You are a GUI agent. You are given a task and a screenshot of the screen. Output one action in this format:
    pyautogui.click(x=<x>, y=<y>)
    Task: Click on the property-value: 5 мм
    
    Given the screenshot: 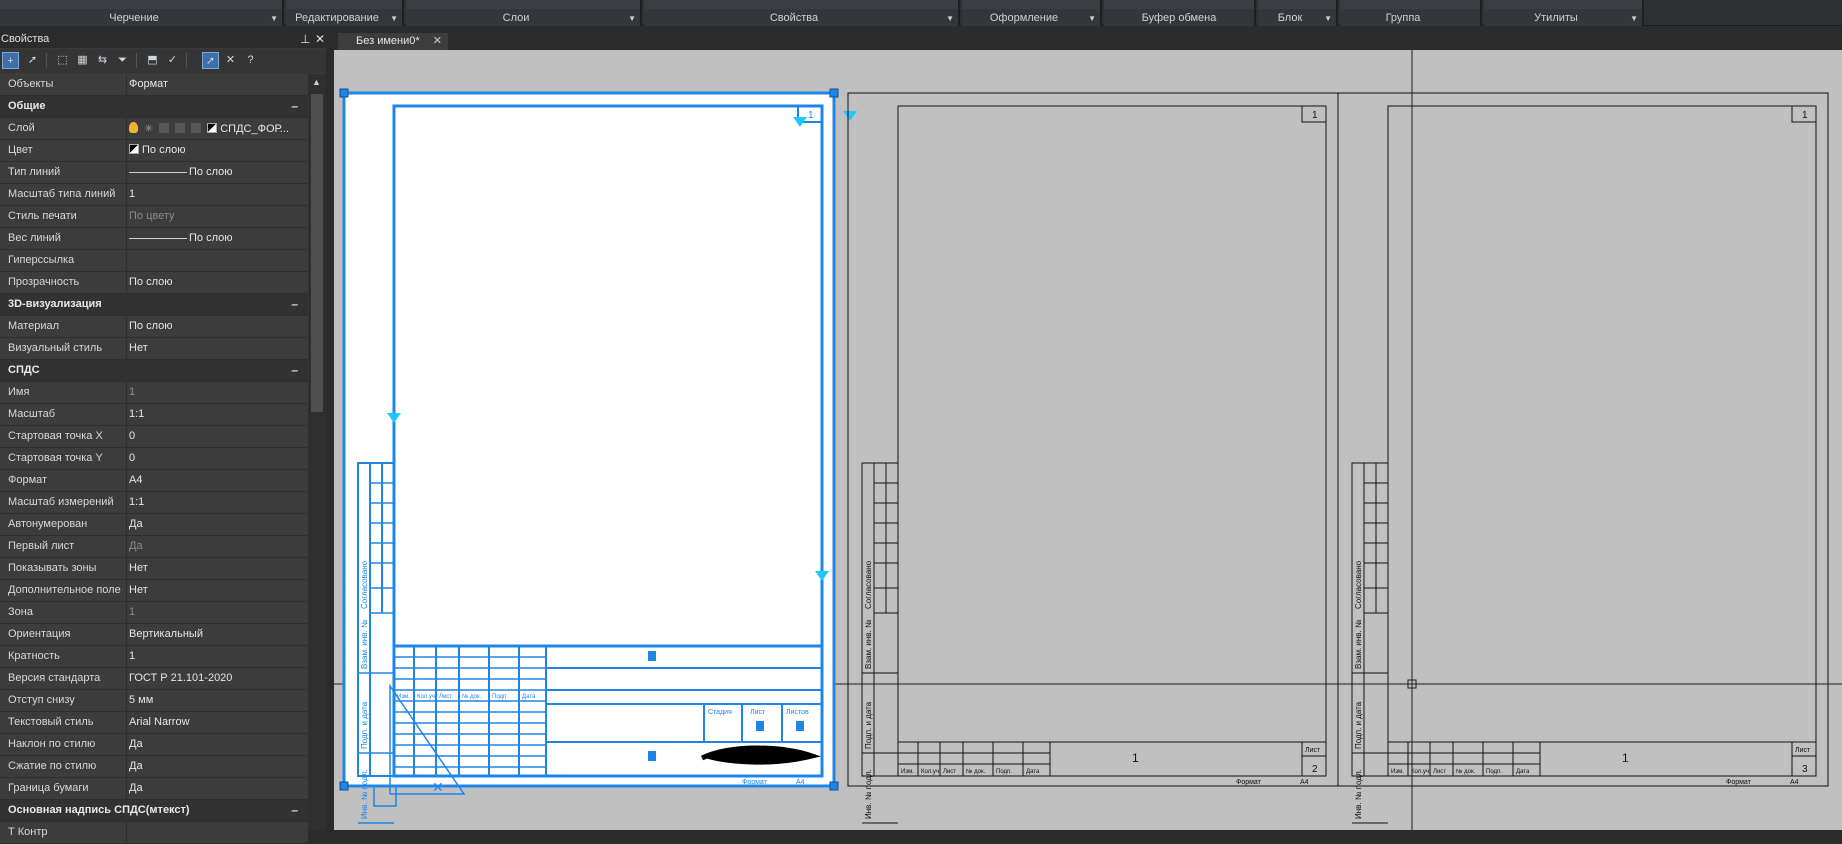 What is the action you would take?
    pyautogui.click(x=141, y=700)
    